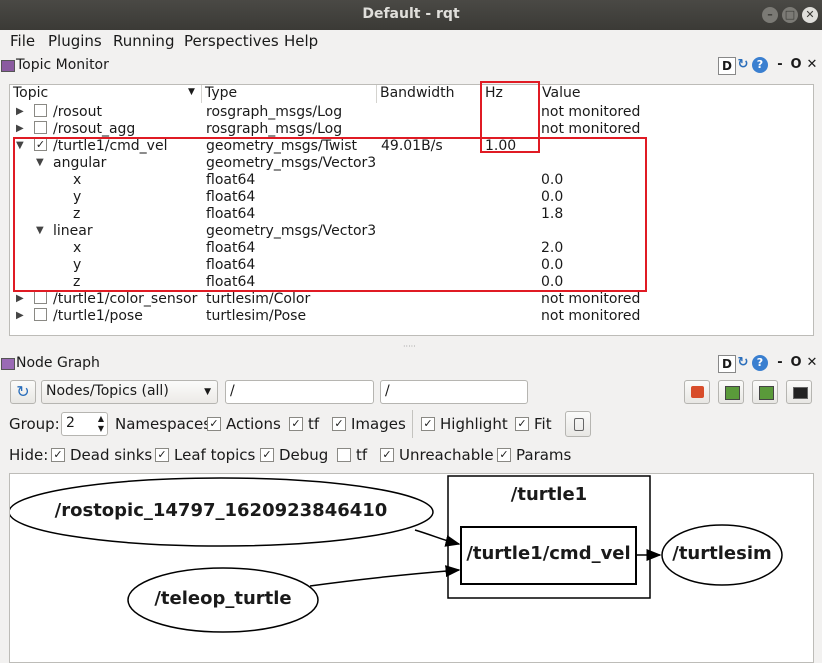  Describe the element at coordinates (411, 346) in the screenshot. I see `splitter-handle: ·····` at that location.